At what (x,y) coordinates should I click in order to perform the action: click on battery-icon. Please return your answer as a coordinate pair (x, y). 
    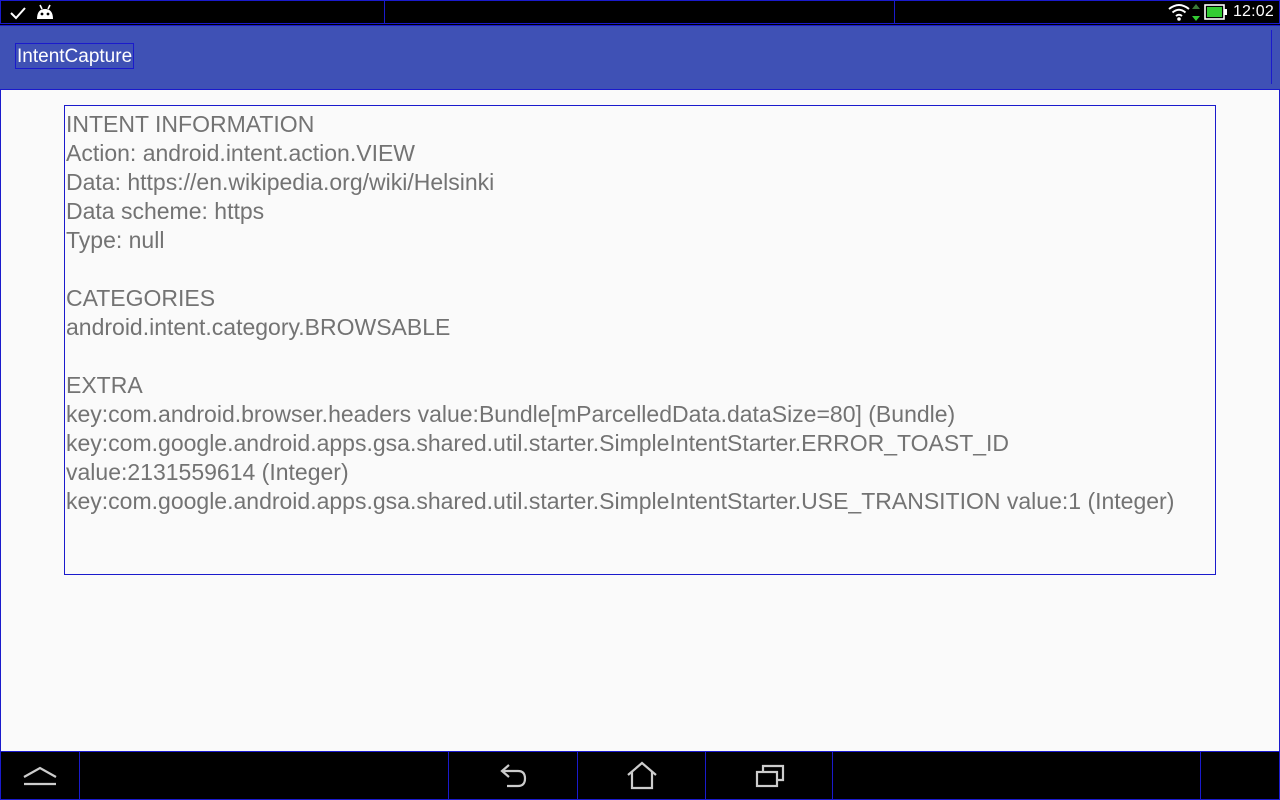
    Looking at the image, I should click on (1215, 12).